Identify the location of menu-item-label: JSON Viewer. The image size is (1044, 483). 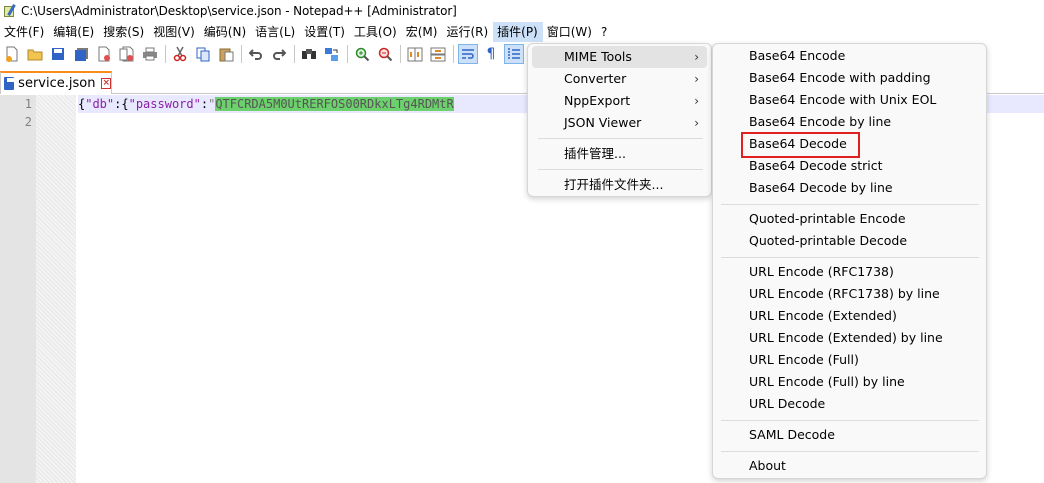
(603, 122).